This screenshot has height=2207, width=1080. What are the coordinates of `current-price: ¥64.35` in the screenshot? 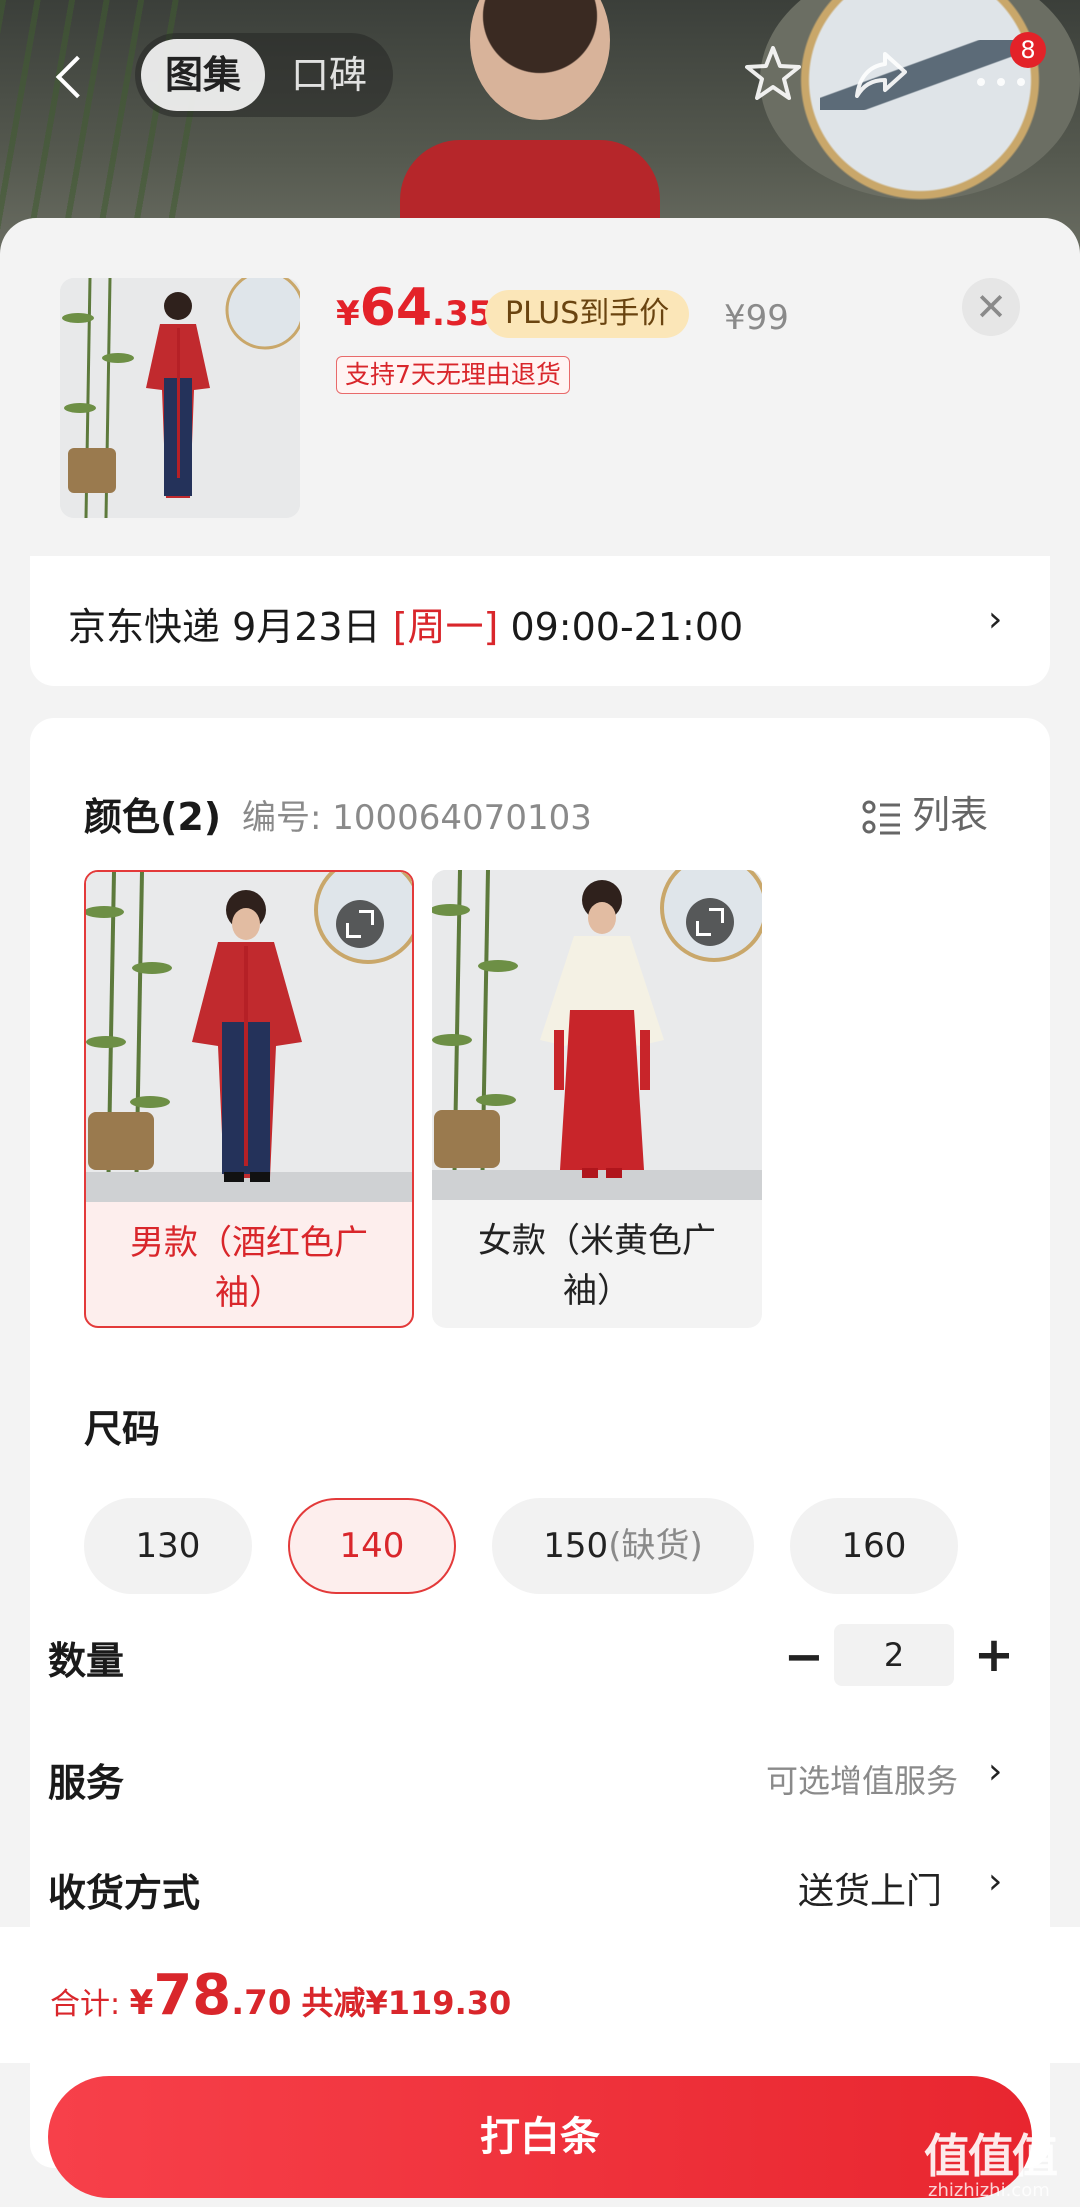 It's located at (414, 310).